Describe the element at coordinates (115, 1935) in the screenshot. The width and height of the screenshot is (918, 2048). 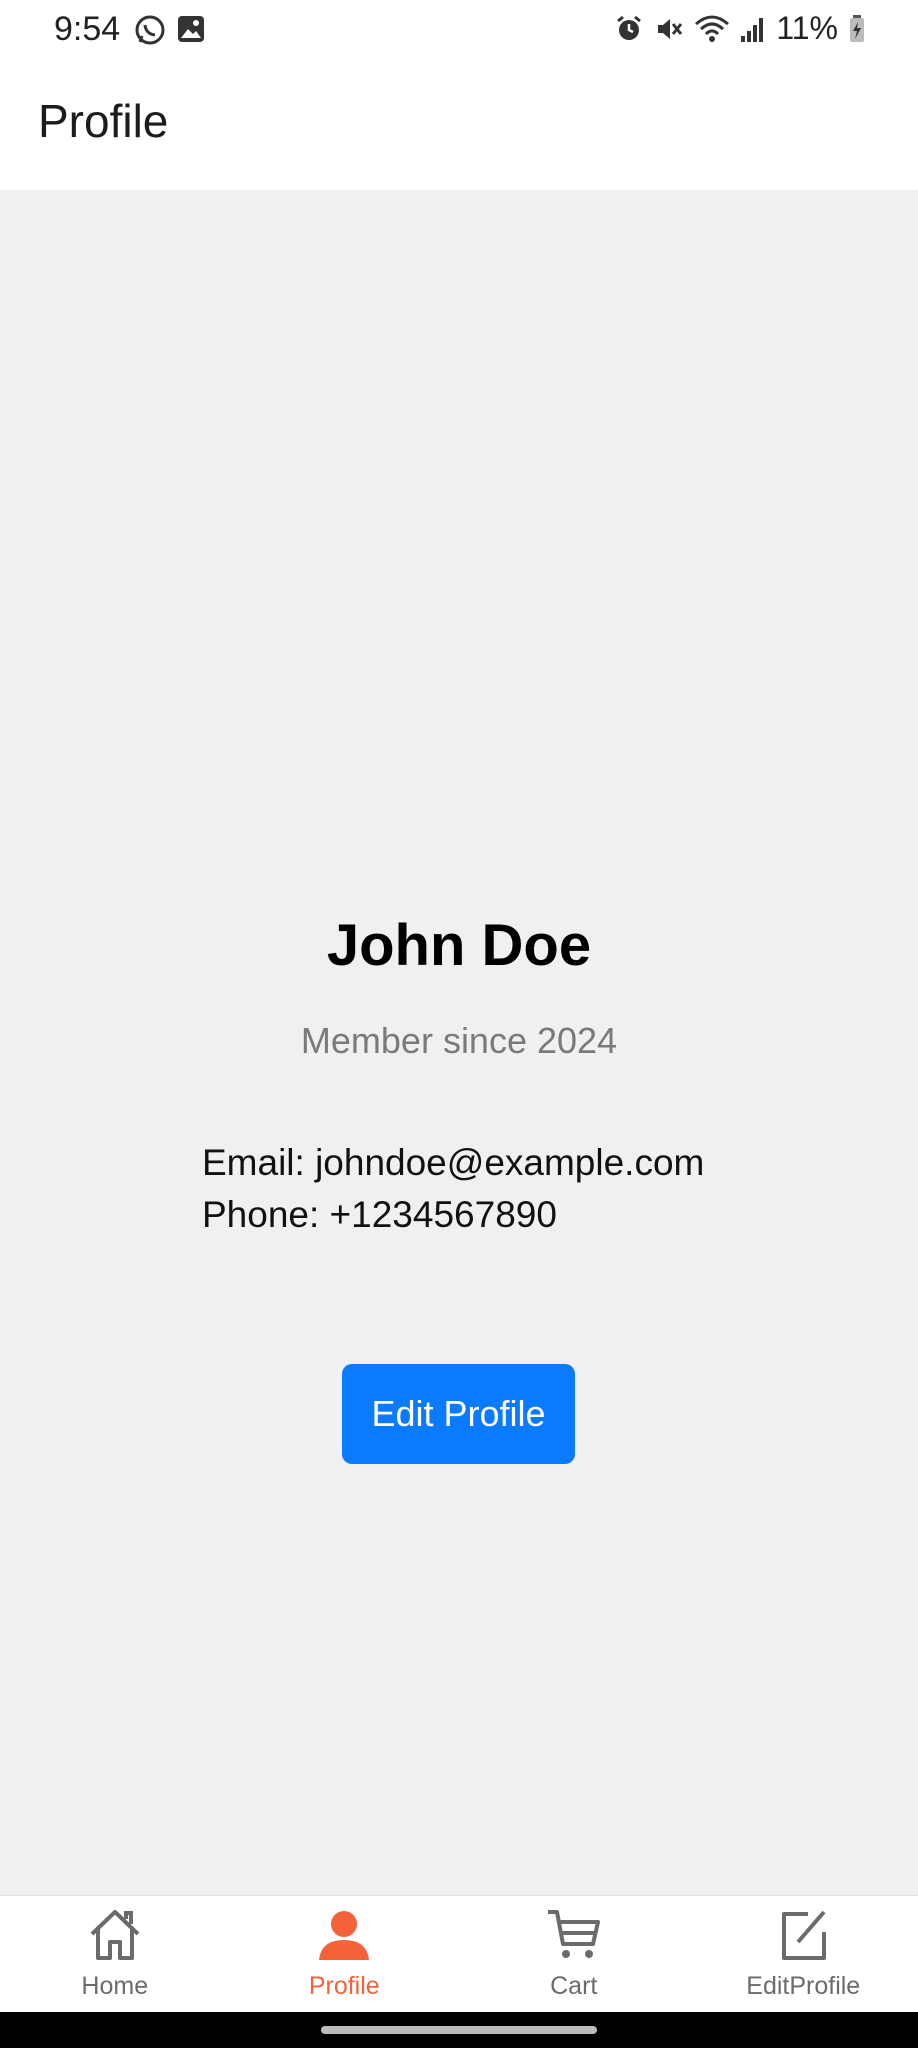
I see `home-icon` at that location.